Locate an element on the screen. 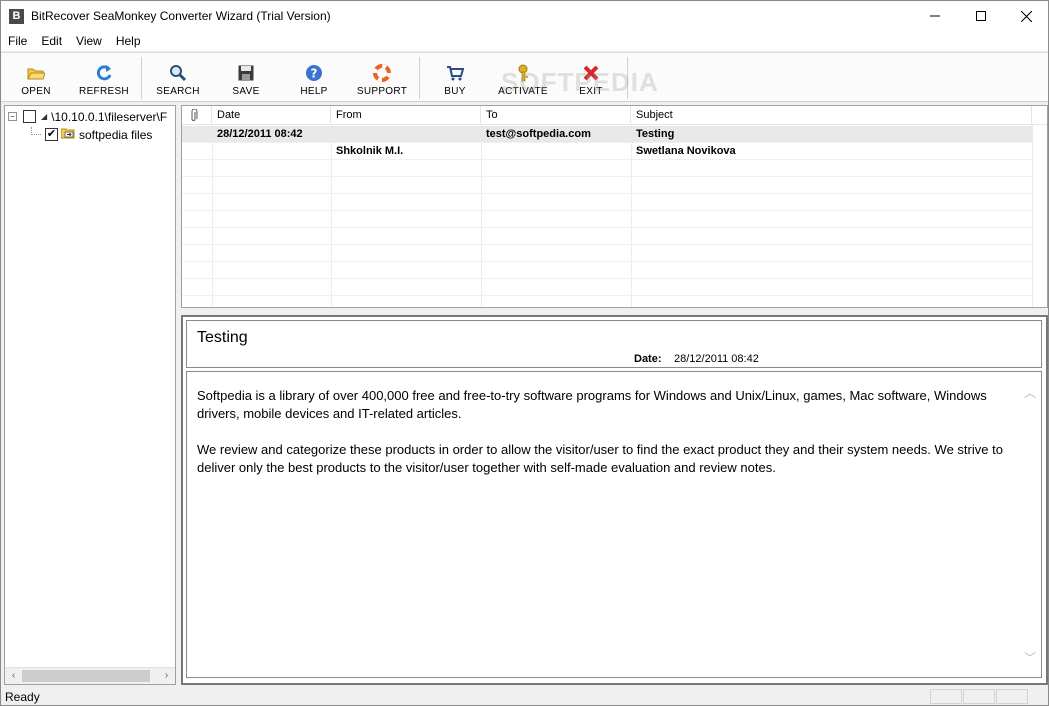 This screenshot has width=1049, height=706. refresh-button: REFRESH is located at coordinates (104, 77).